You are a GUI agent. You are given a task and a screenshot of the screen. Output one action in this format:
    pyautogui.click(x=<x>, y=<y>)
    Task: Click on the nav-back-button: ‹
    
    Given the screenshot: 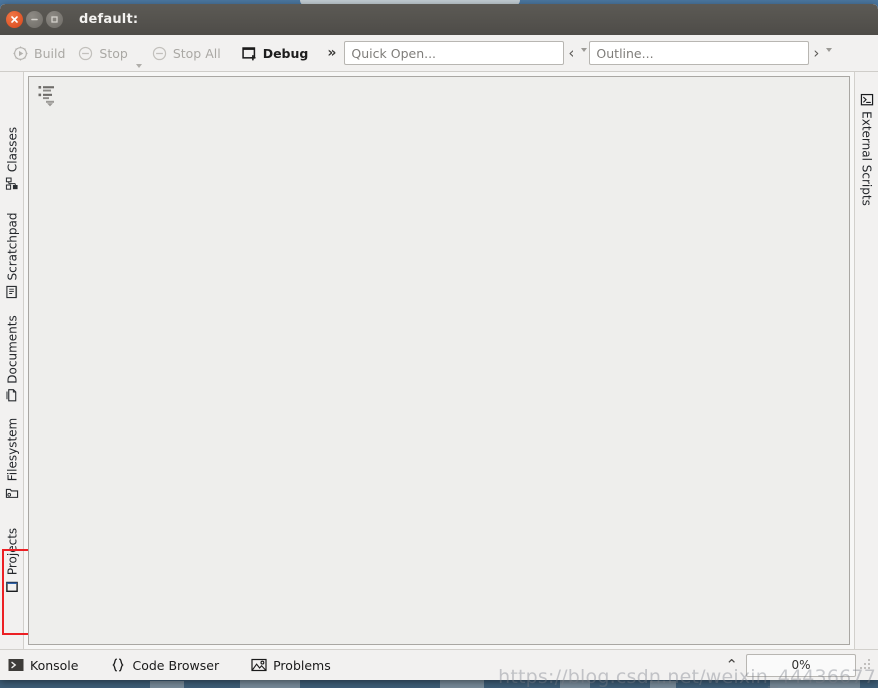 What is the action you would take?
    pyautogui.click(x=571, y=53)
    